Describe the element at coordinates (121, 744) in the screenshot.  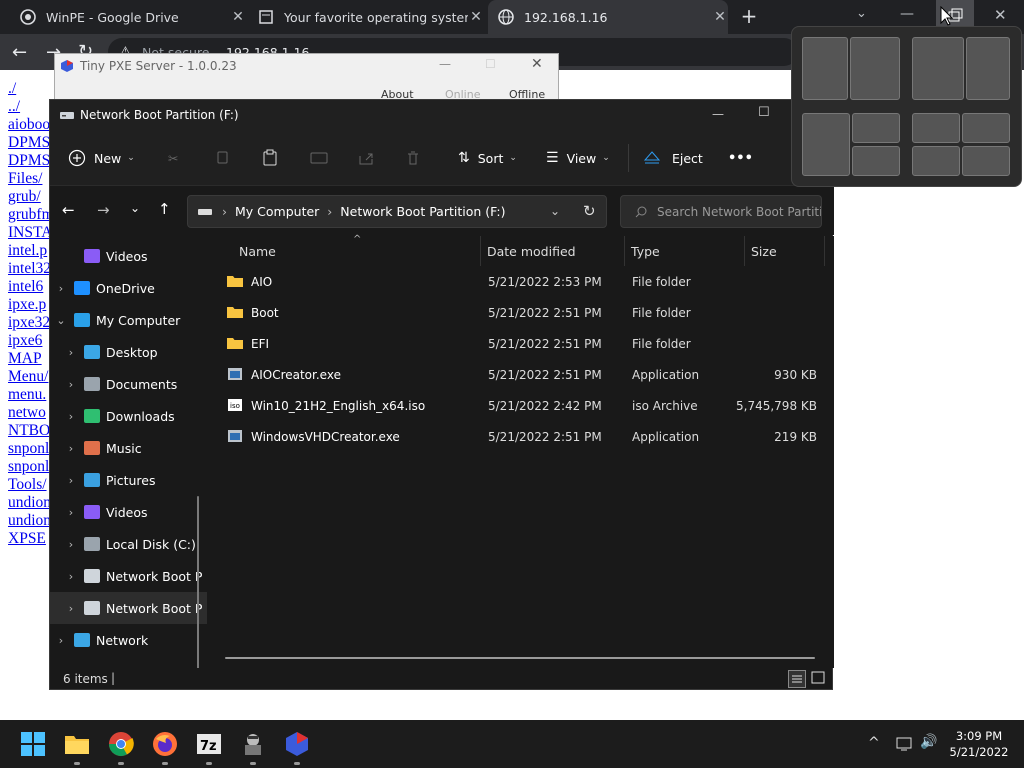
I see `chrome-icon` at that location.